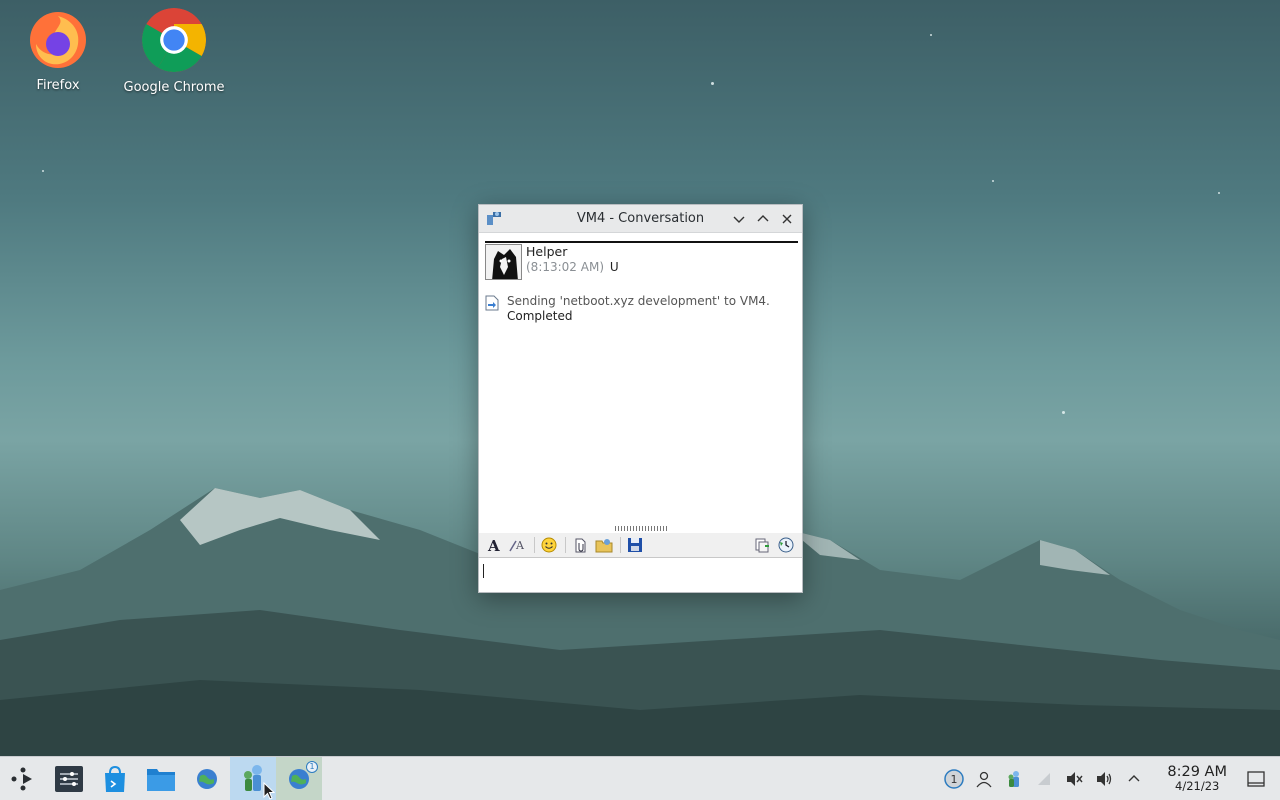 This screenshot has height=800, width=1280. I want to click on kopete-tray-button, so click(1014, 779).